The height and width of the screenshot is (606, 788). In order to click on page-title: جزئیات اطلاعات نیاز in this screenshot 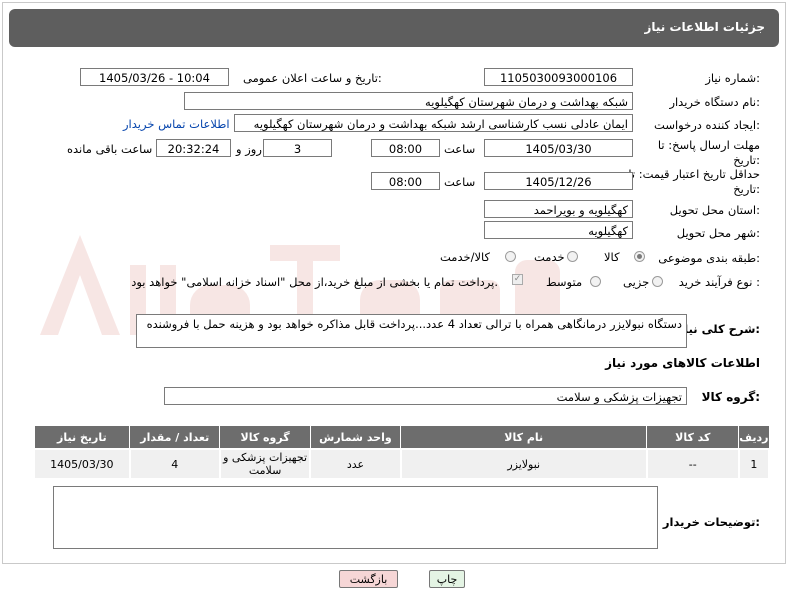, I will do `click(704, 27)`.